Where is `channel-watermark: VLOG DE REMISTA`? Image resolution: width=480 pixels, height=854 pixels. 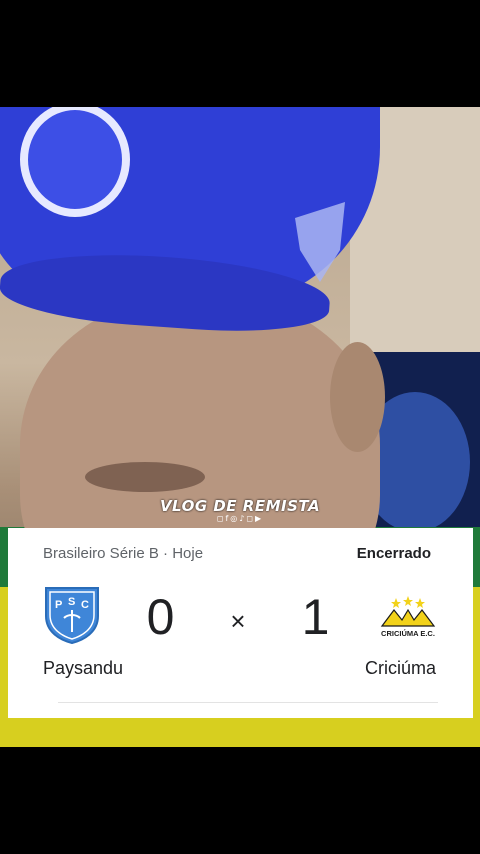 channel-watermark: VLOG DE REMISTA is located at coordinates (240, 506).